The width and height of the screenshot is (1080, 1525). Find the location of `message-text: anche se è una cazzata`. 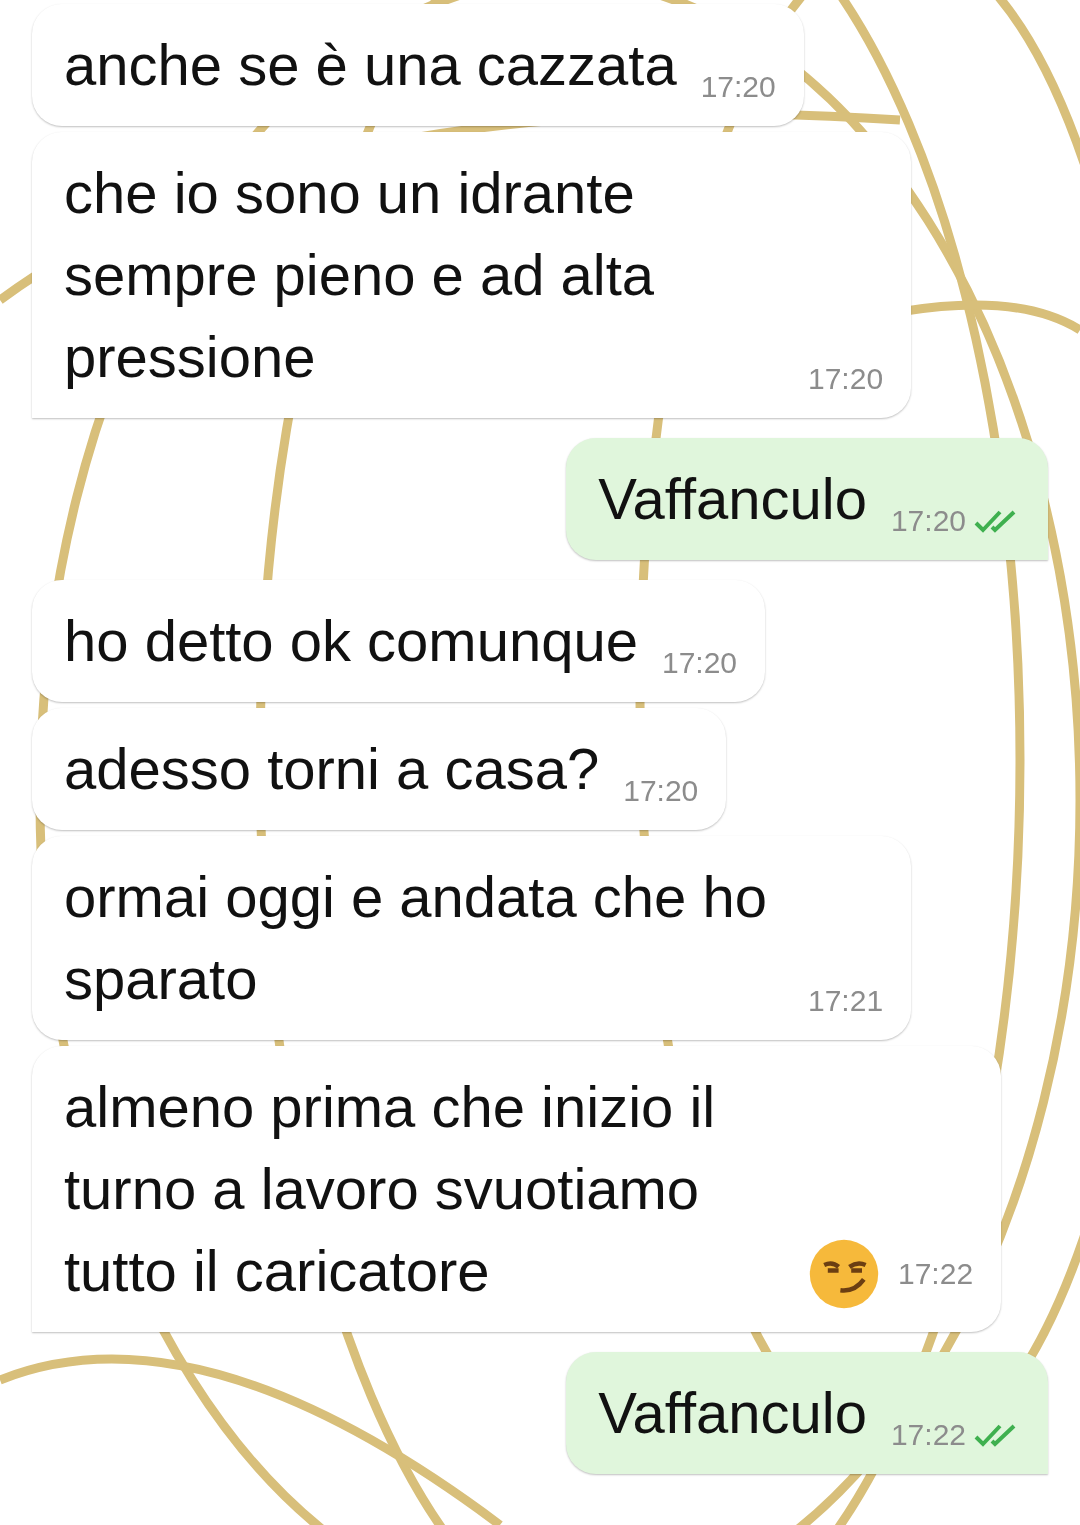

message-text: anche se è una cazzata is located at coordinates (370, 65).